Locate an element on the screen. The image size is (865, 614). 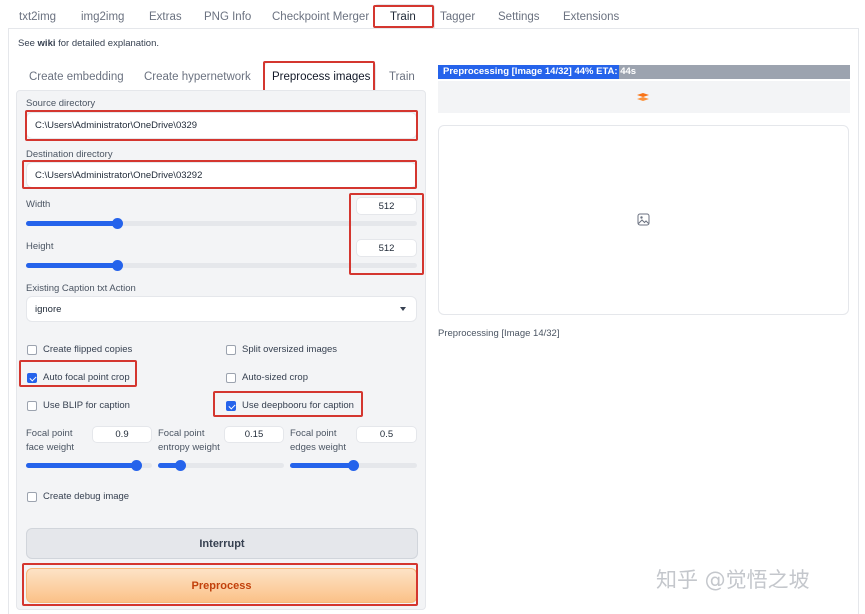
status-text: Preprocessing [Image 14/32] is located at coordinates (499, 333).